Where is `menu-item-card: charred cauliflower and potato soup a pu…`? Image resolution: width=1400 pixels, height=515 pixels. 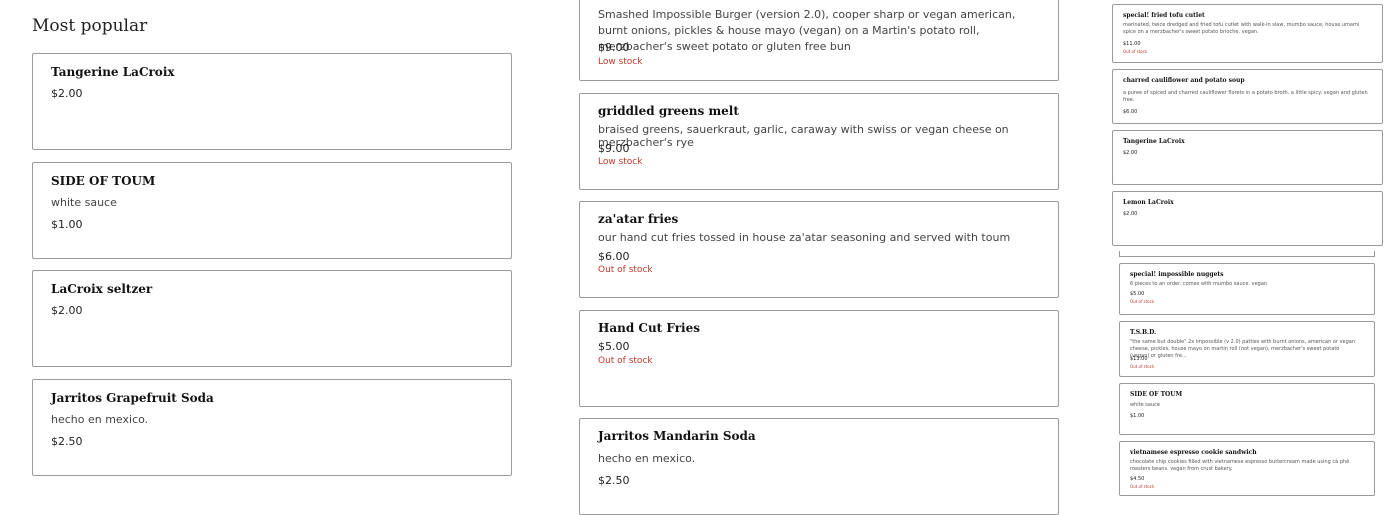
menu-item-card: charred cauliflower and potato soup a pu… is located at coordinates (1247, 96).